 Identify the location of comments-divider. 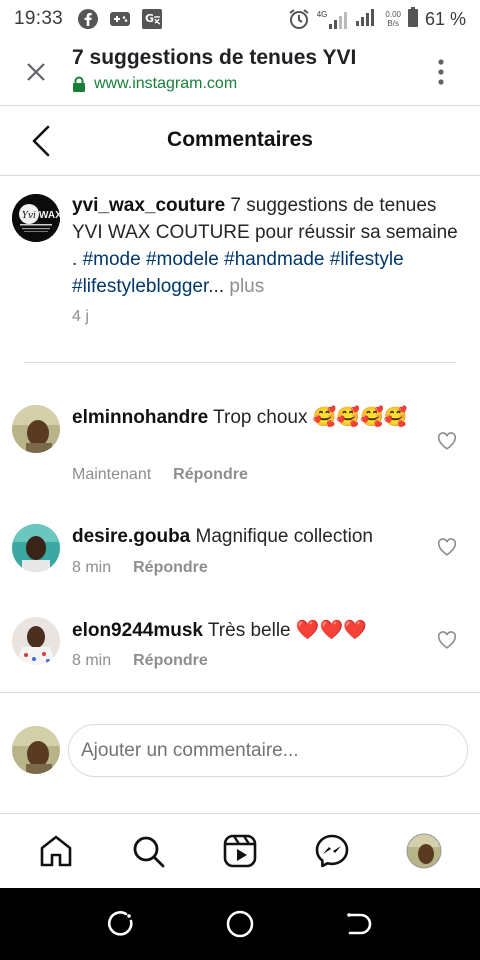
(240, 692).